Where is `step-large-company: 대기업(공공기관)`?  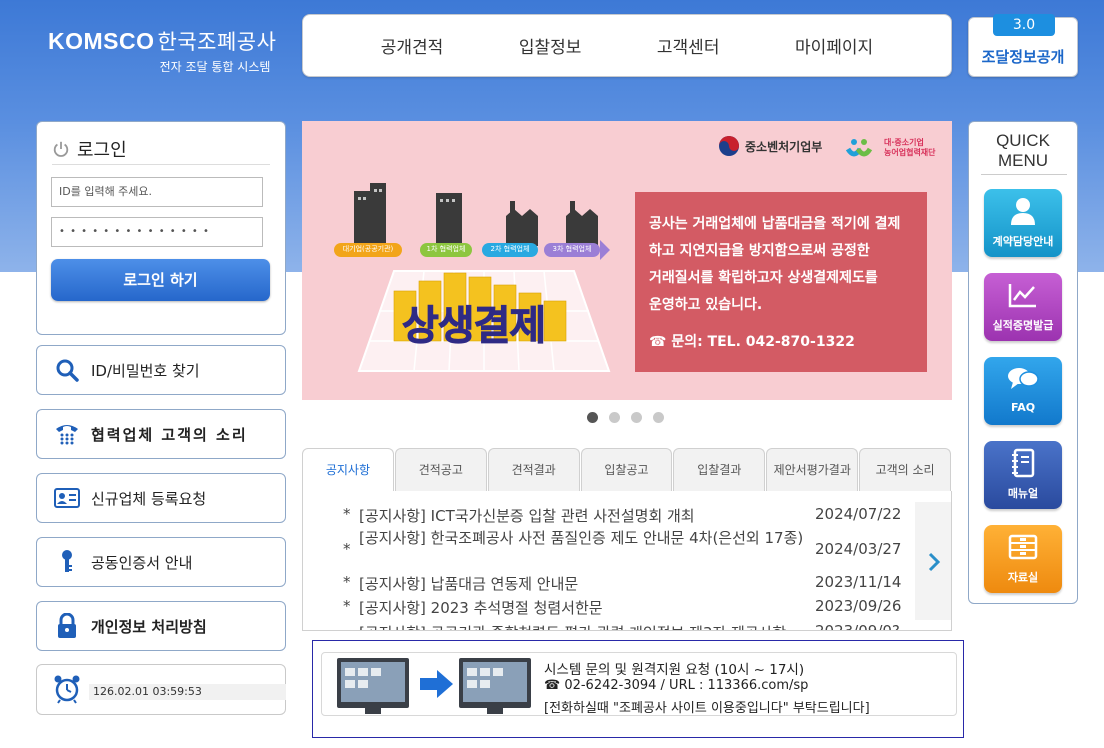 step-large-company: 대기업(공공기관) is located at coordinates (368, 249).